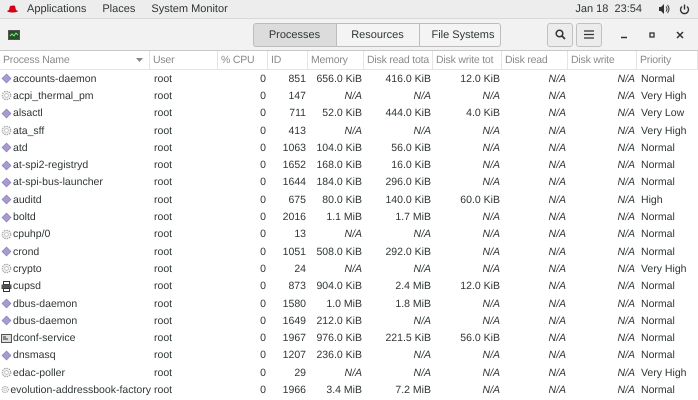  What do you see at coordinates (339, 355) in the screenshot?
I see `table-cell-text: 236.0 KiB` at bounding box center [339, 355].